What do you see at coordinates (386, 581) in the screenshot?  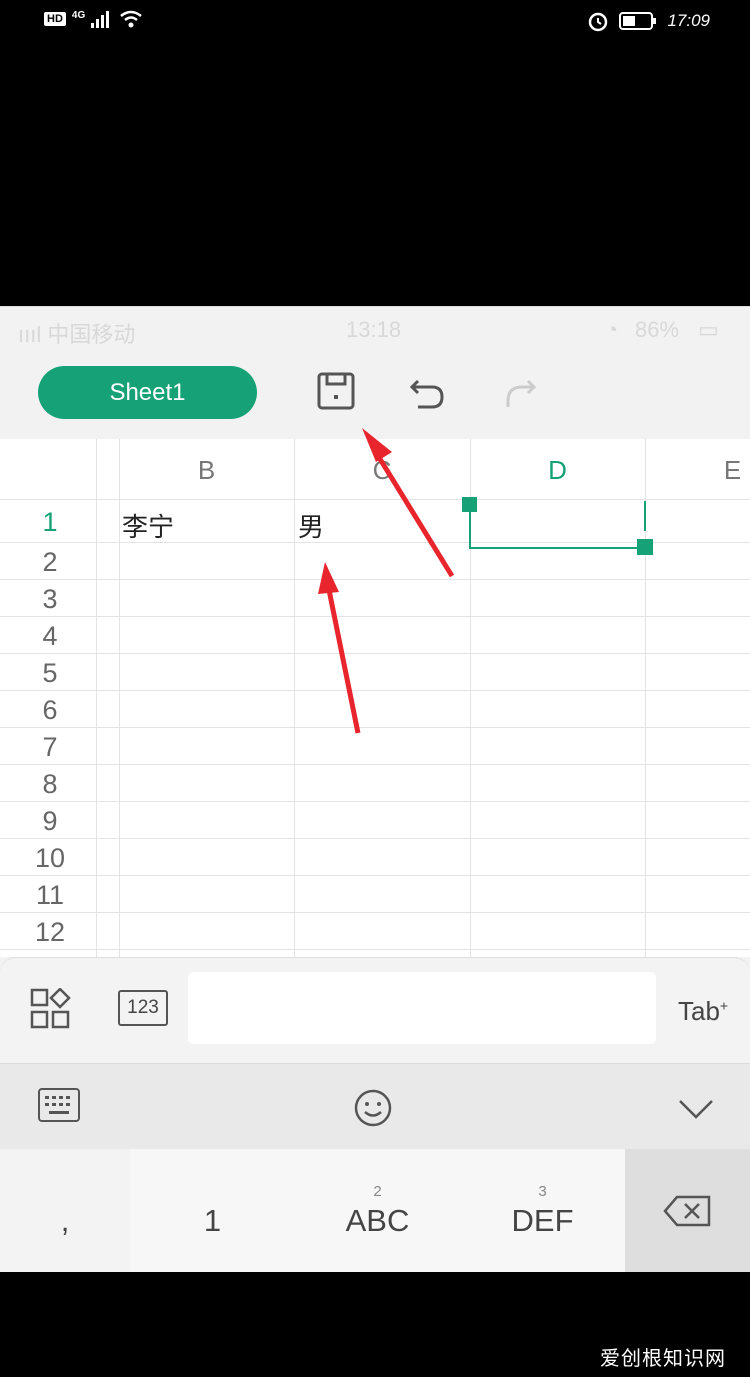 I see `annotation-arrows` at bounding box center [386, 581].